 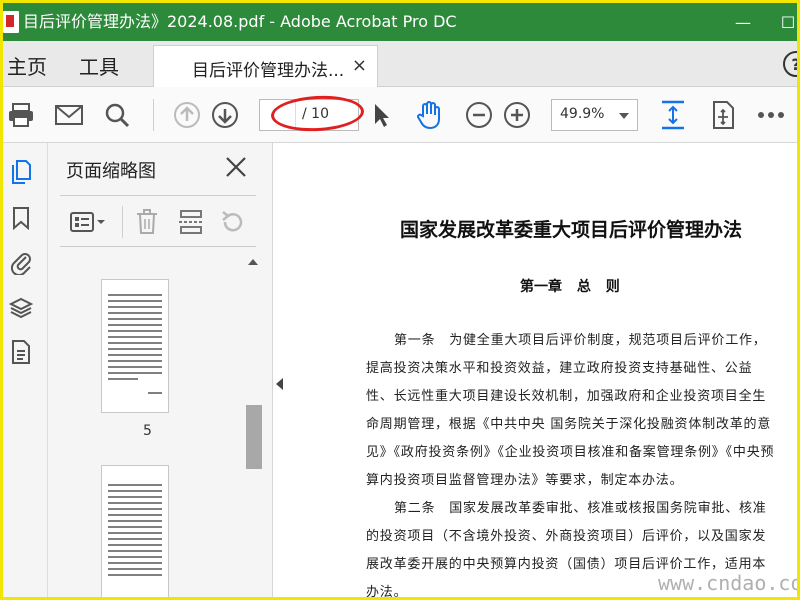 I want to click on page-thumbnails-icon, so click(x=21, y=172).